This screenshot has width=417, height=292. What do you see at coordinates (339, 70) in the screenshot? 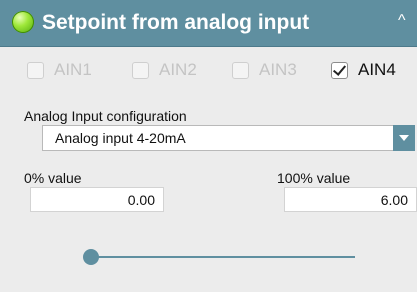
I see `checkmark-icon` at bounding box center [339, 70].